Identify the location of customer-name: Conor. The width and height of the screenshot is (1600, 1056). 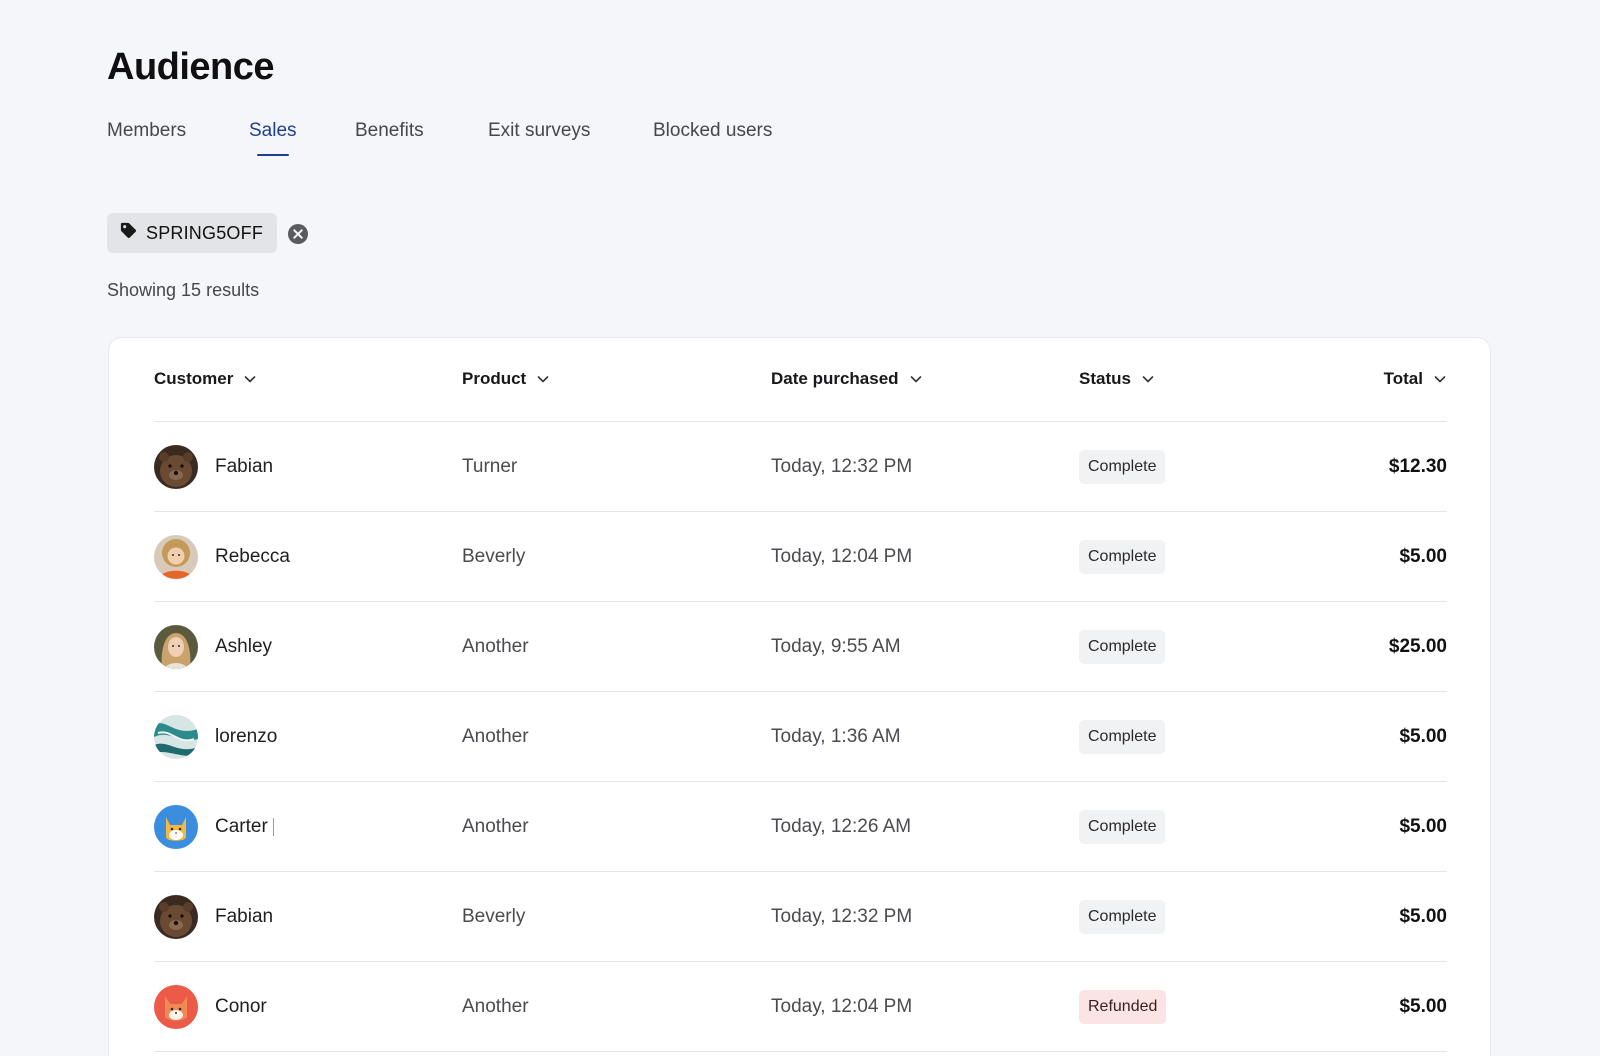
(241, 1007).